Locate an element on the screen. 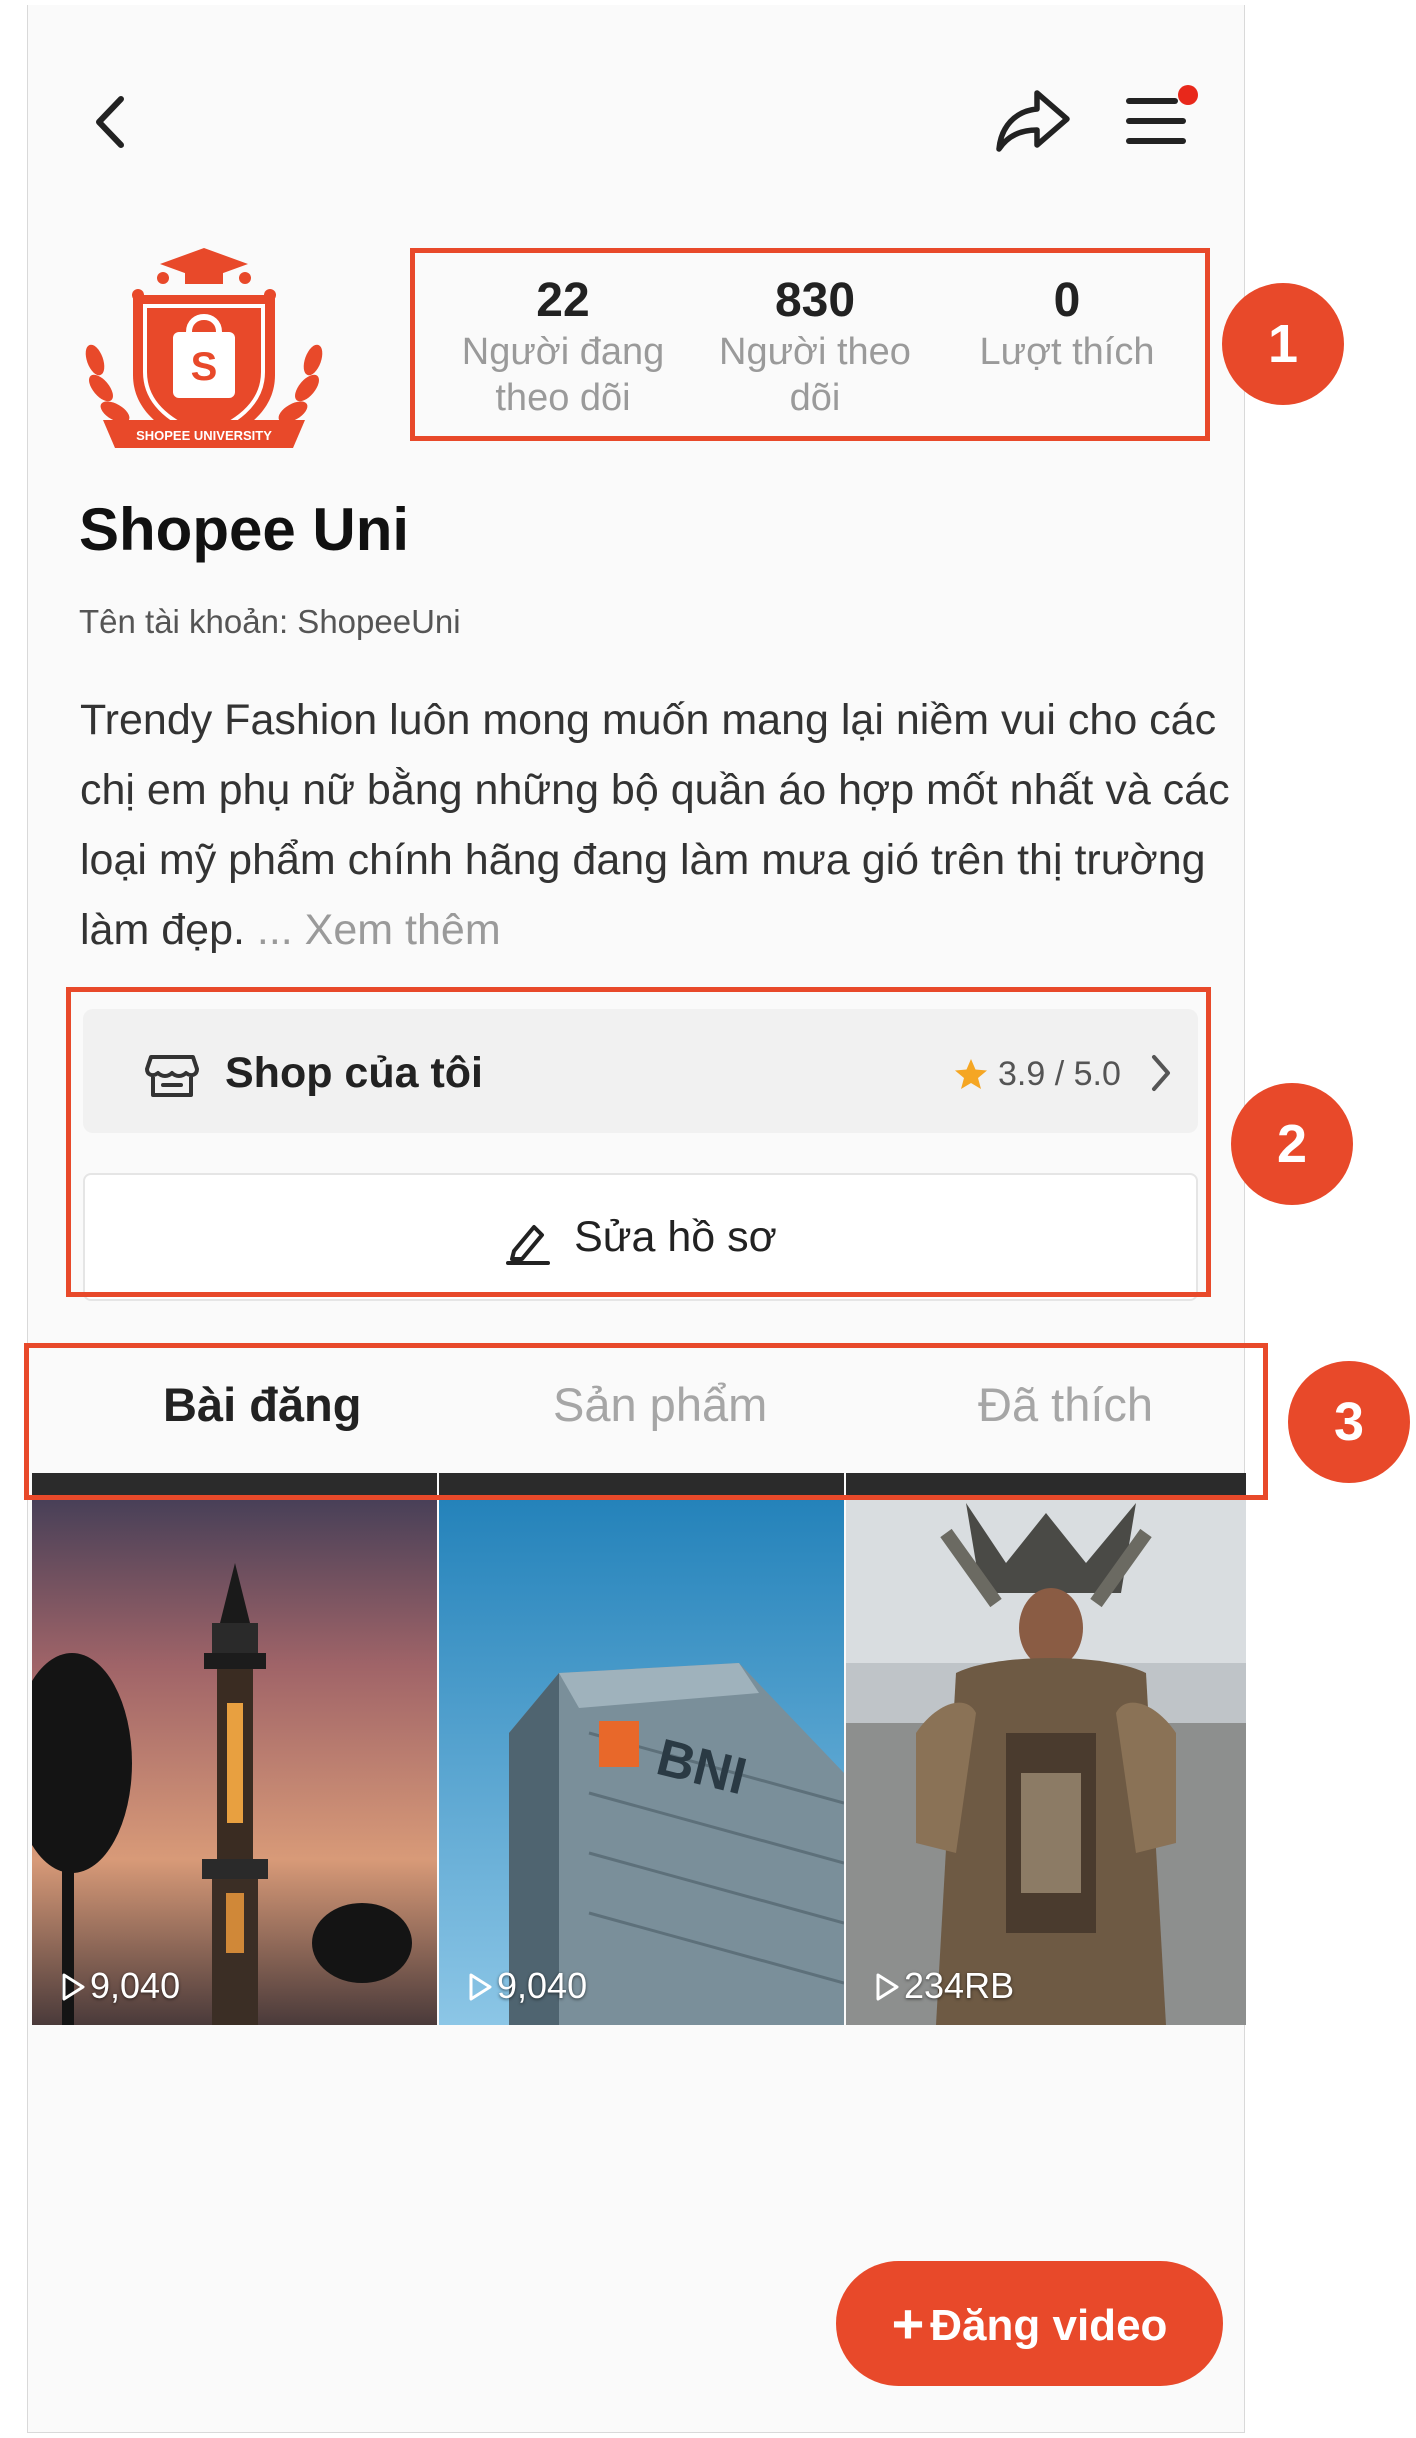  plus-icon: + is located at coordinates (908, 2323).